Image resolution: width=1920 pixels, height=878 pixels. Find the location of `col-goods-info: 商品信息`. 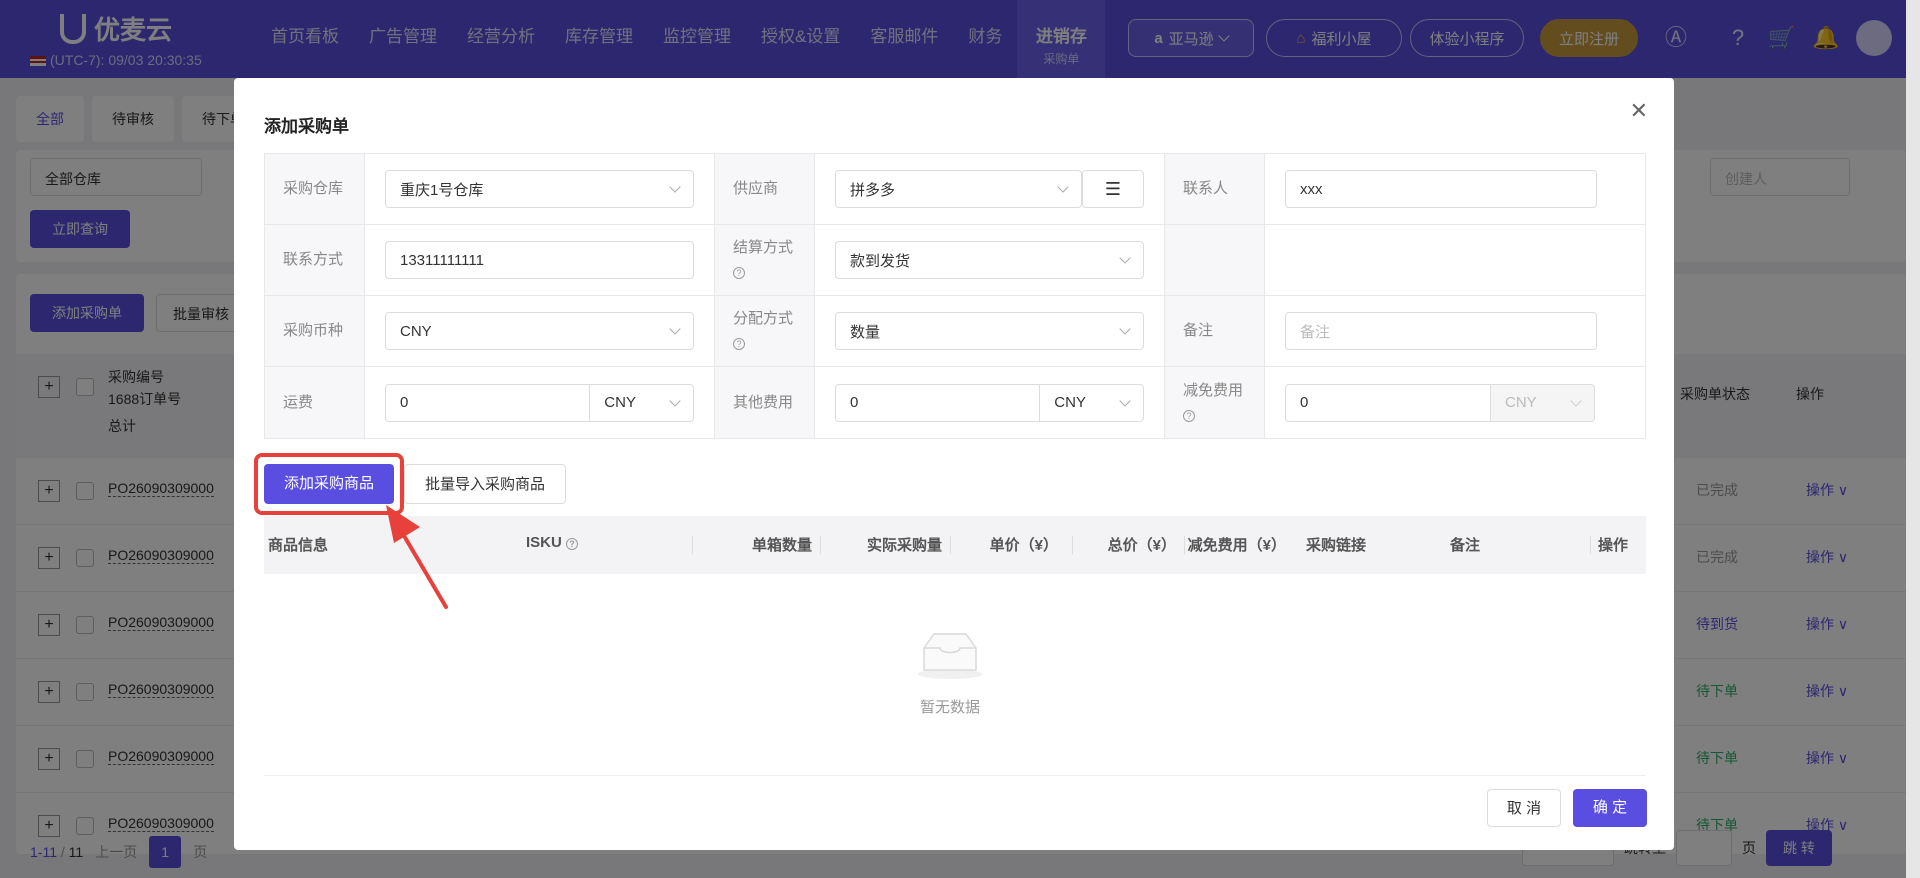

col-goods-info: 商品信息 is located at coordinates (298, 545).